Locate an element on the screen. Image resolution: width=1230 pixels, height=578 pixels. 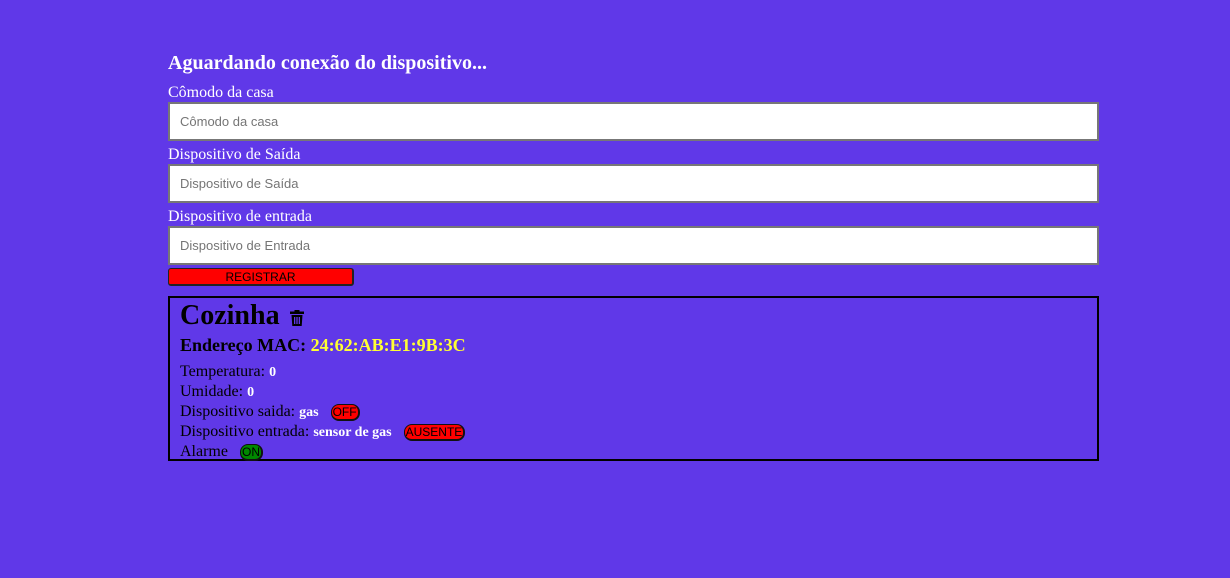
humidity-label: Umidade: is located at coordinates (212, 391).